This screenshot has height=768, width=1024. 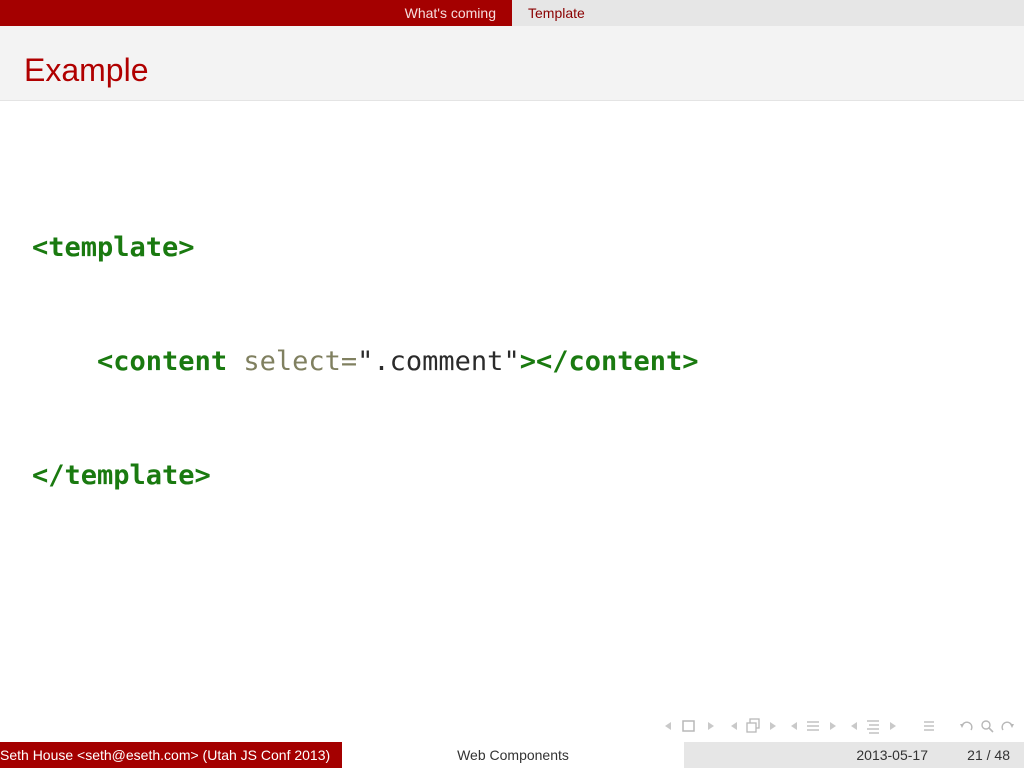 What do you see at coordinates (113, 247) in the screenshot?
I see `code-tag: <template>` at bounding box center [113, 247].